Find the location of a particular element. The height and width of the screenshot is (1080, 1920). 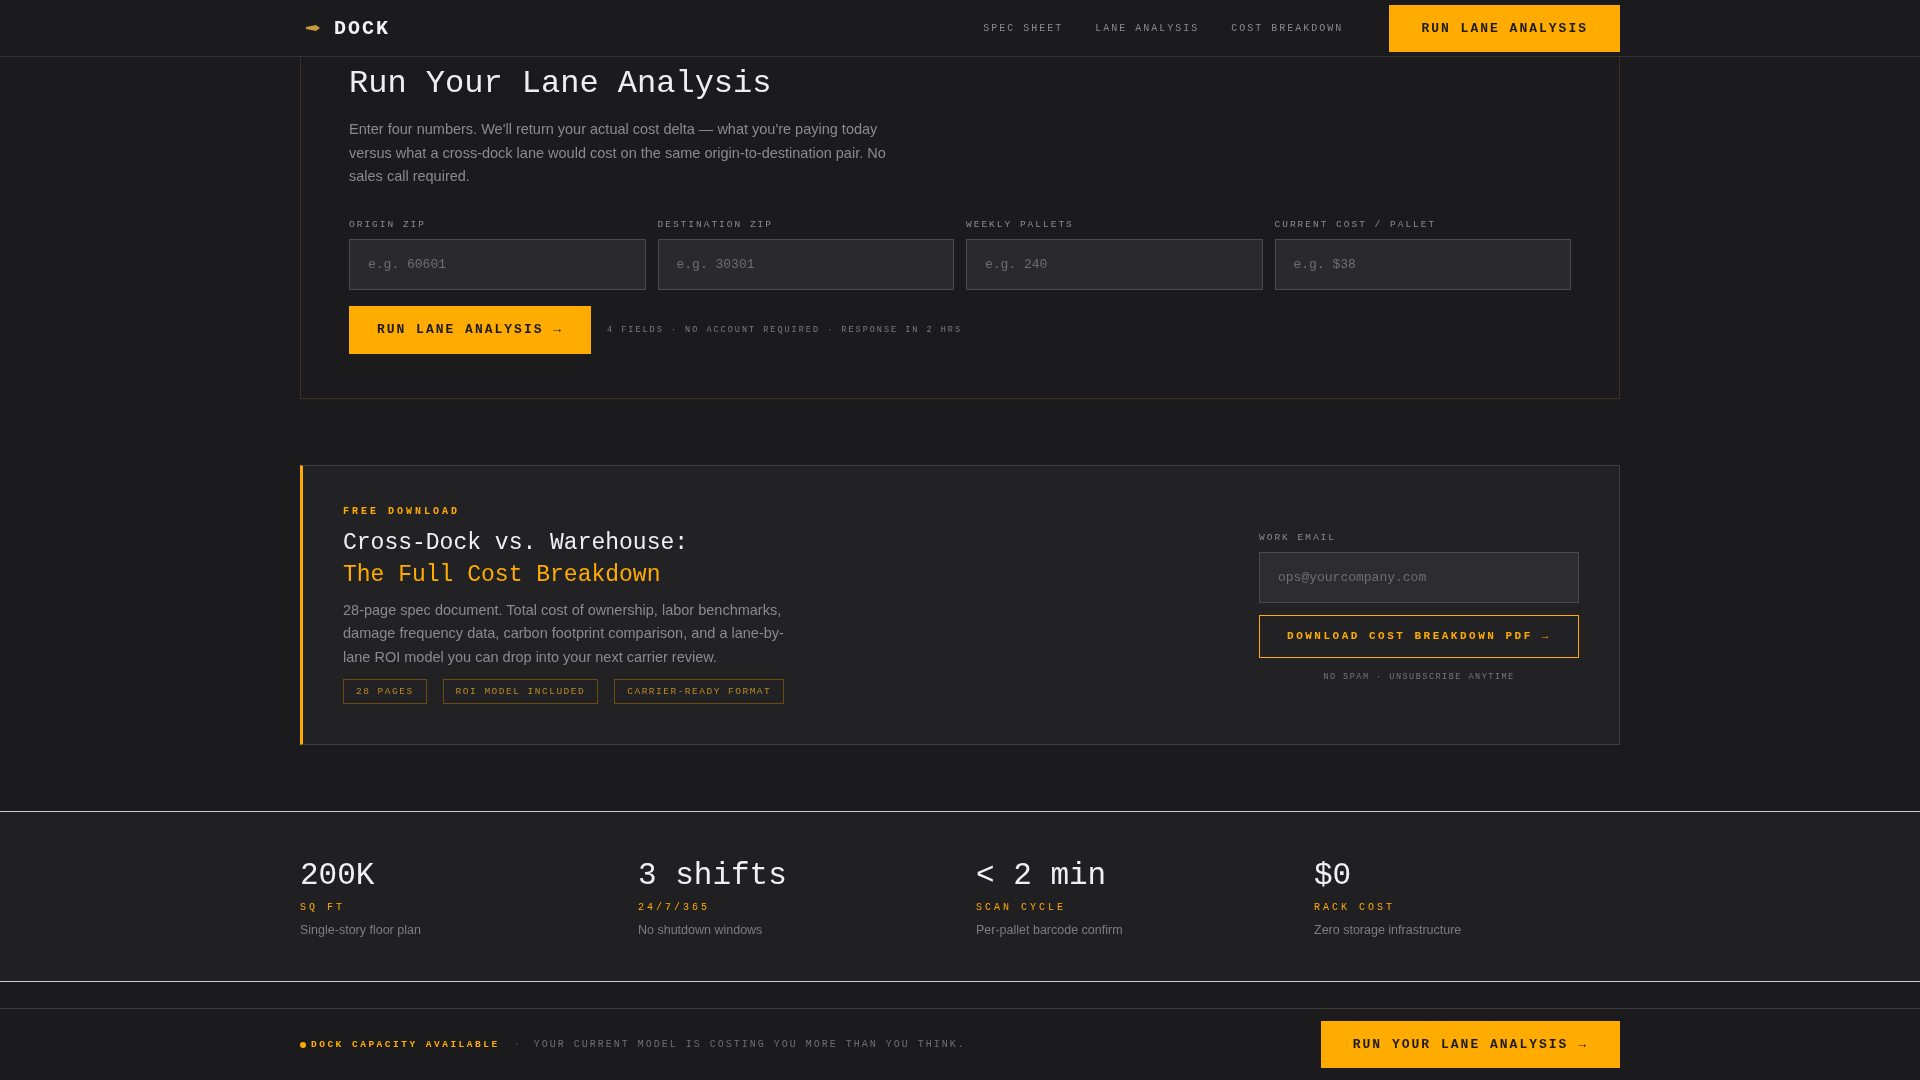

field-label: WEEKLY PALLETS is located at coordinates (1020, 224).